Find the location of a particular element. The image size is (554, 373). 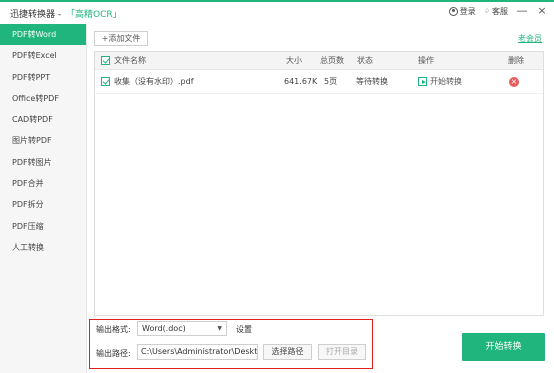

select-all-checkbox is located at coordinates (105, 60).